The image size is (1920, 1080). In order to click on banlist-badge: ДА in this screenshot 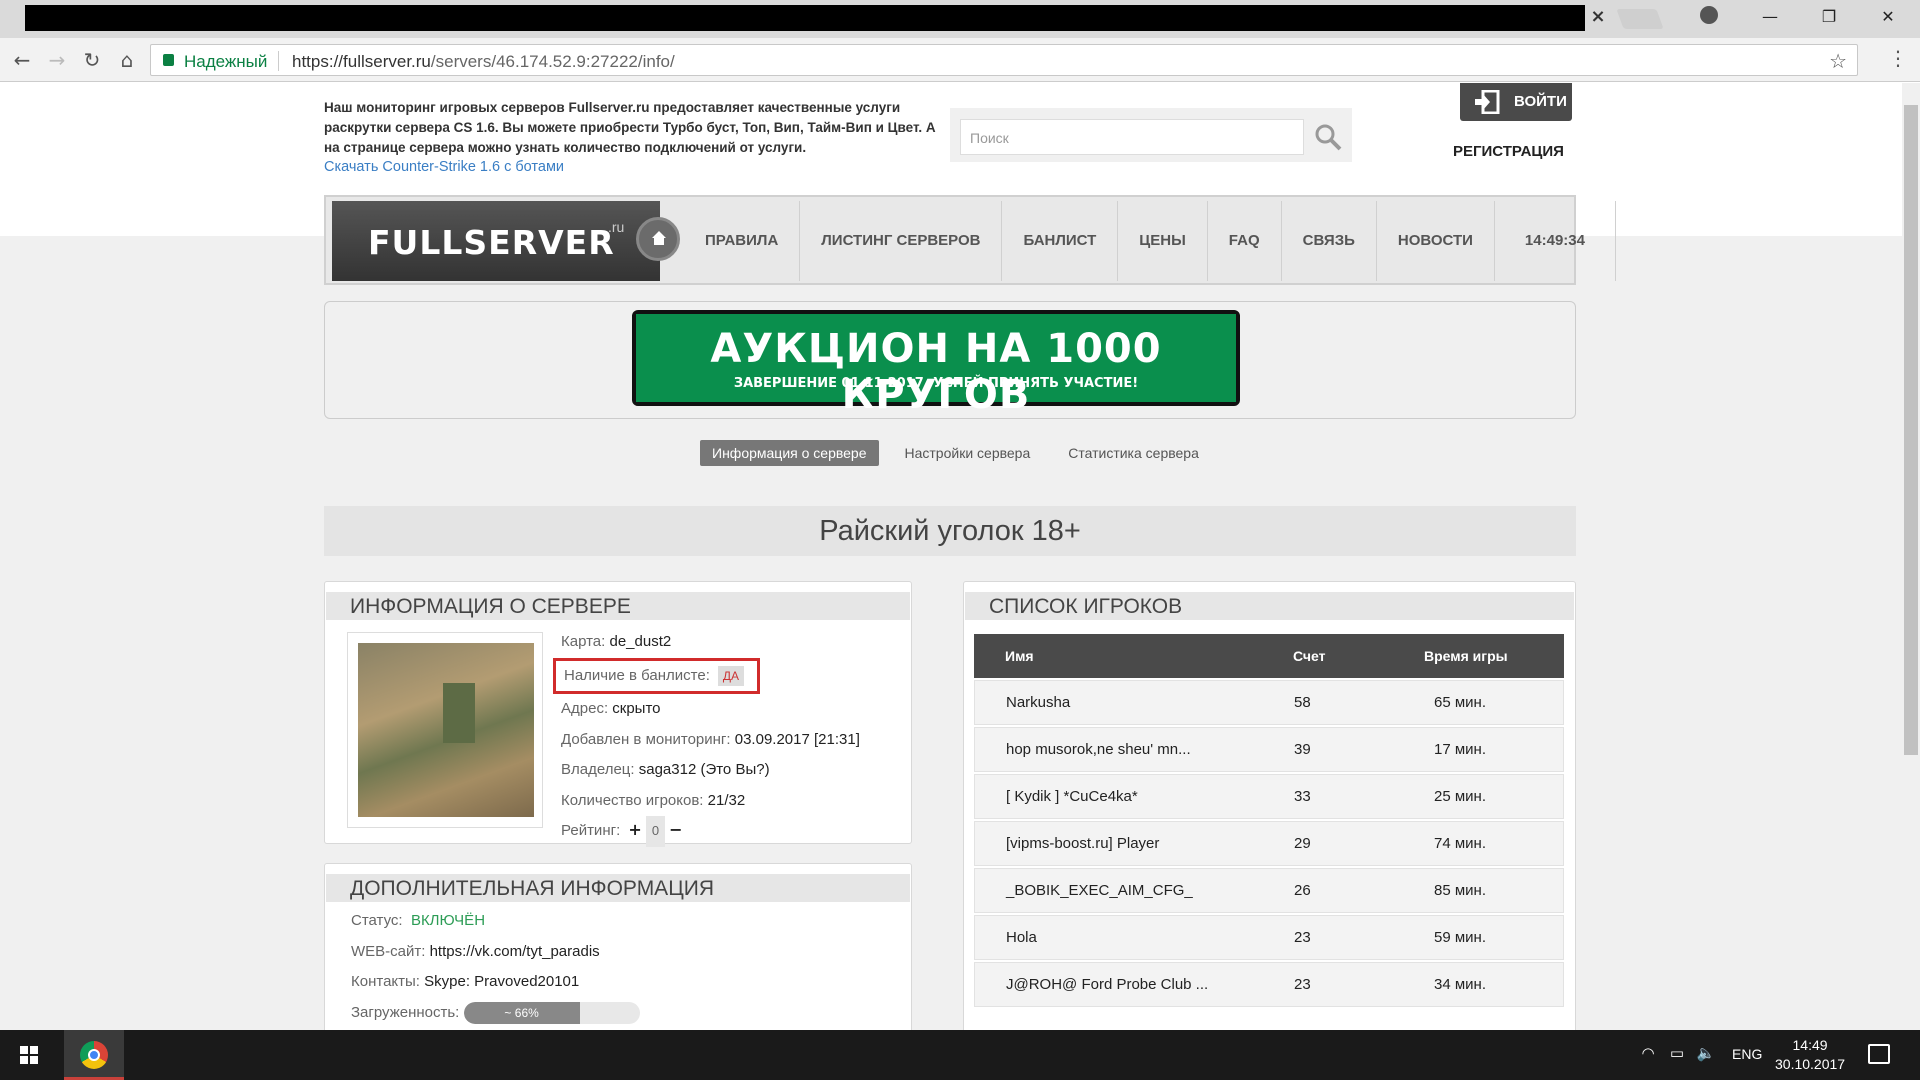, I will do `click(731, 675)`.